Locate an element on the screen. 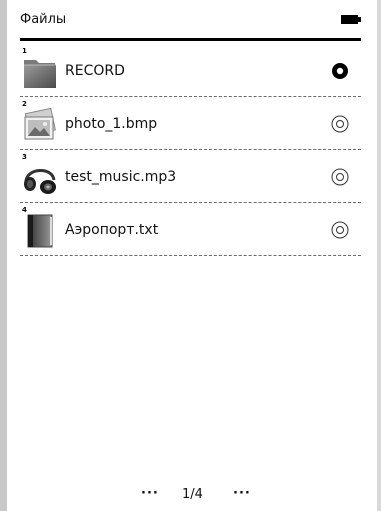  battery-full-icon is located at coordinates (351, 19).